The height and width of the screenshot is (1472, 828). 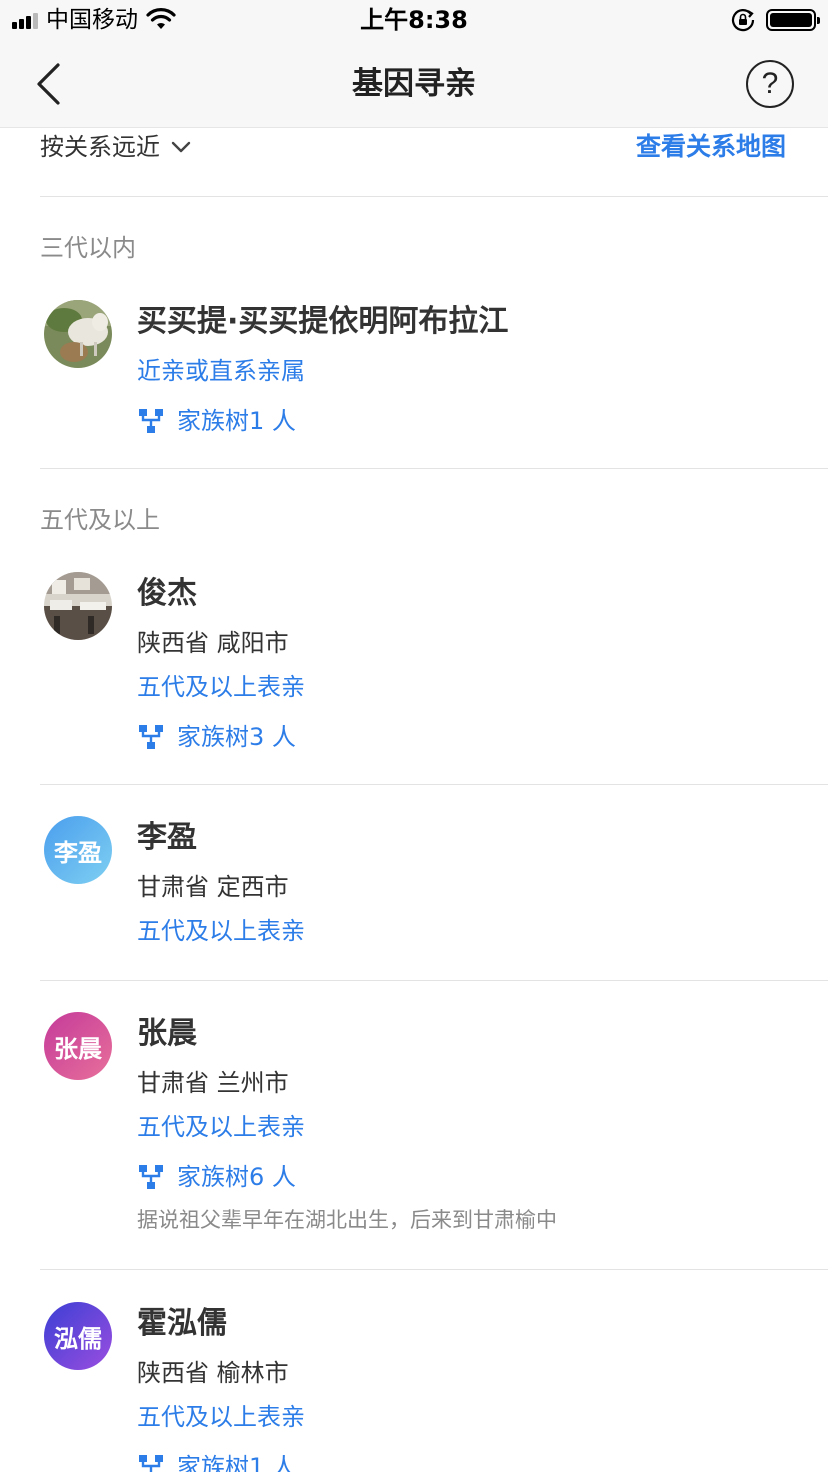 What do you see at coordinates (213, 1083) in the screenshot?
I see `location-label: 甘肃省 兰州市` at bounding box center [213, 1083].